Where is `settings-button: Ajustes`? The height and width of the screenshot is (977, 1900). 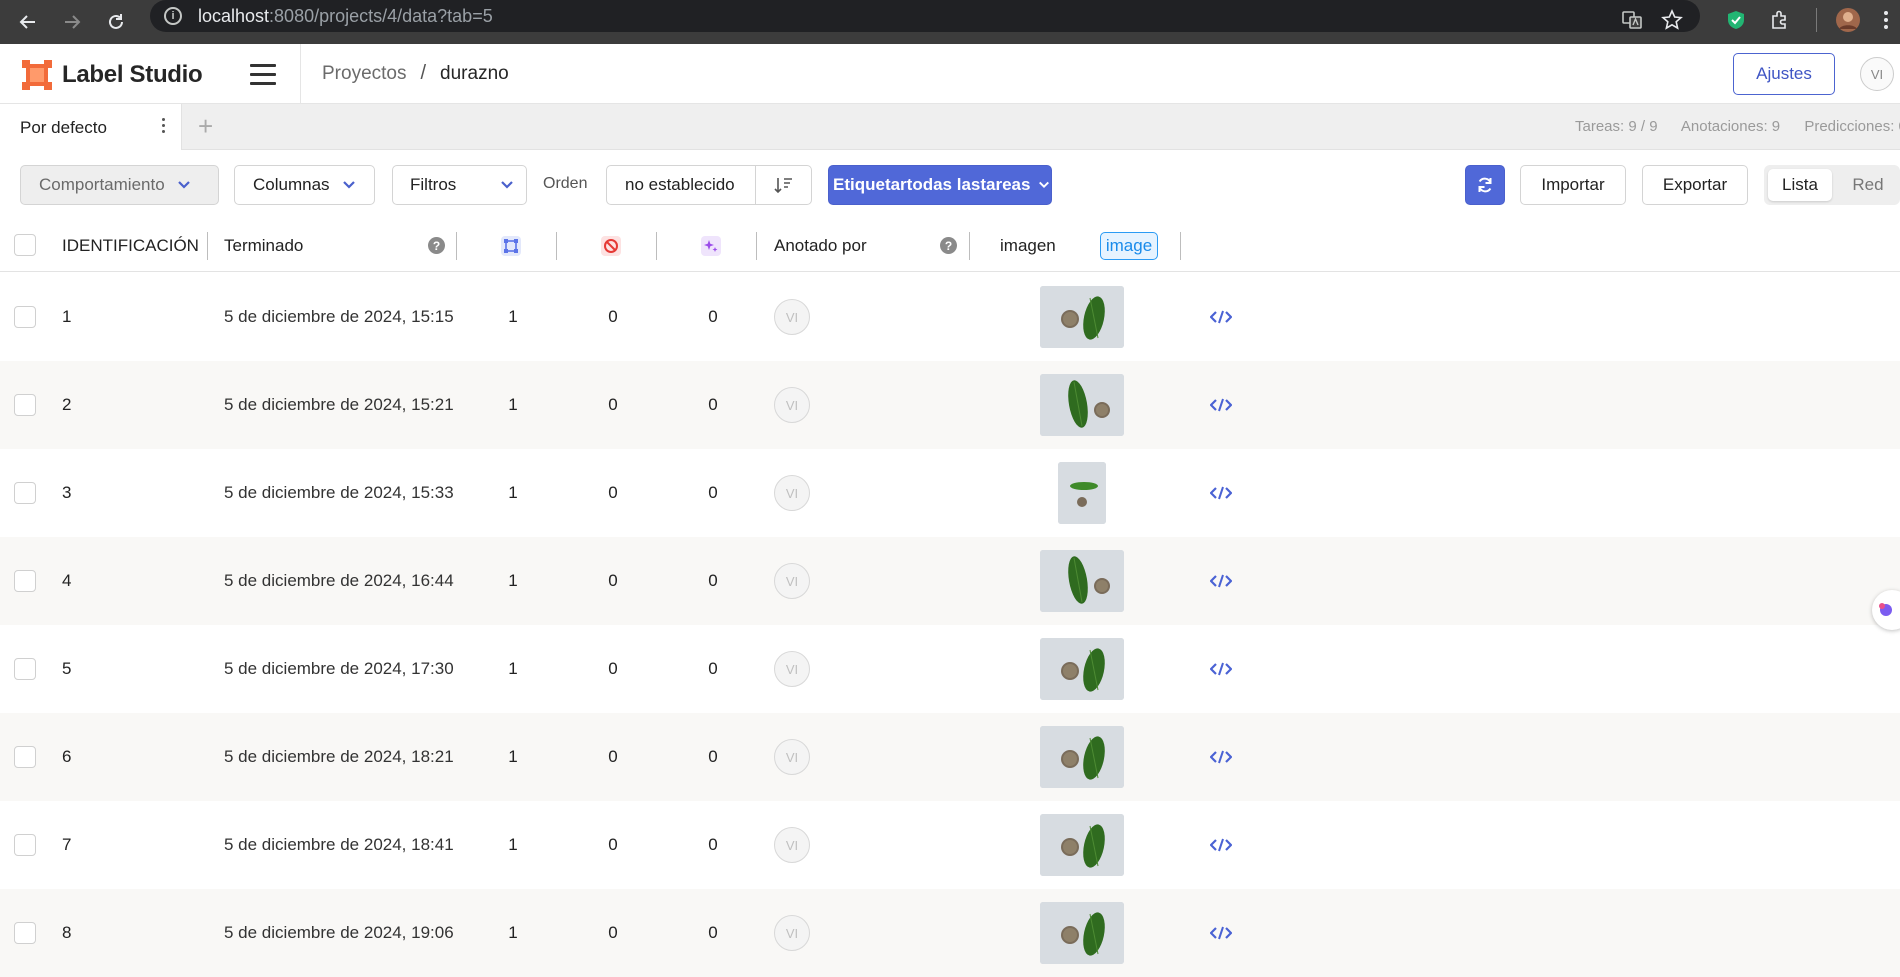
settings-button: Ajustes is located at coordinates (1784, 74).